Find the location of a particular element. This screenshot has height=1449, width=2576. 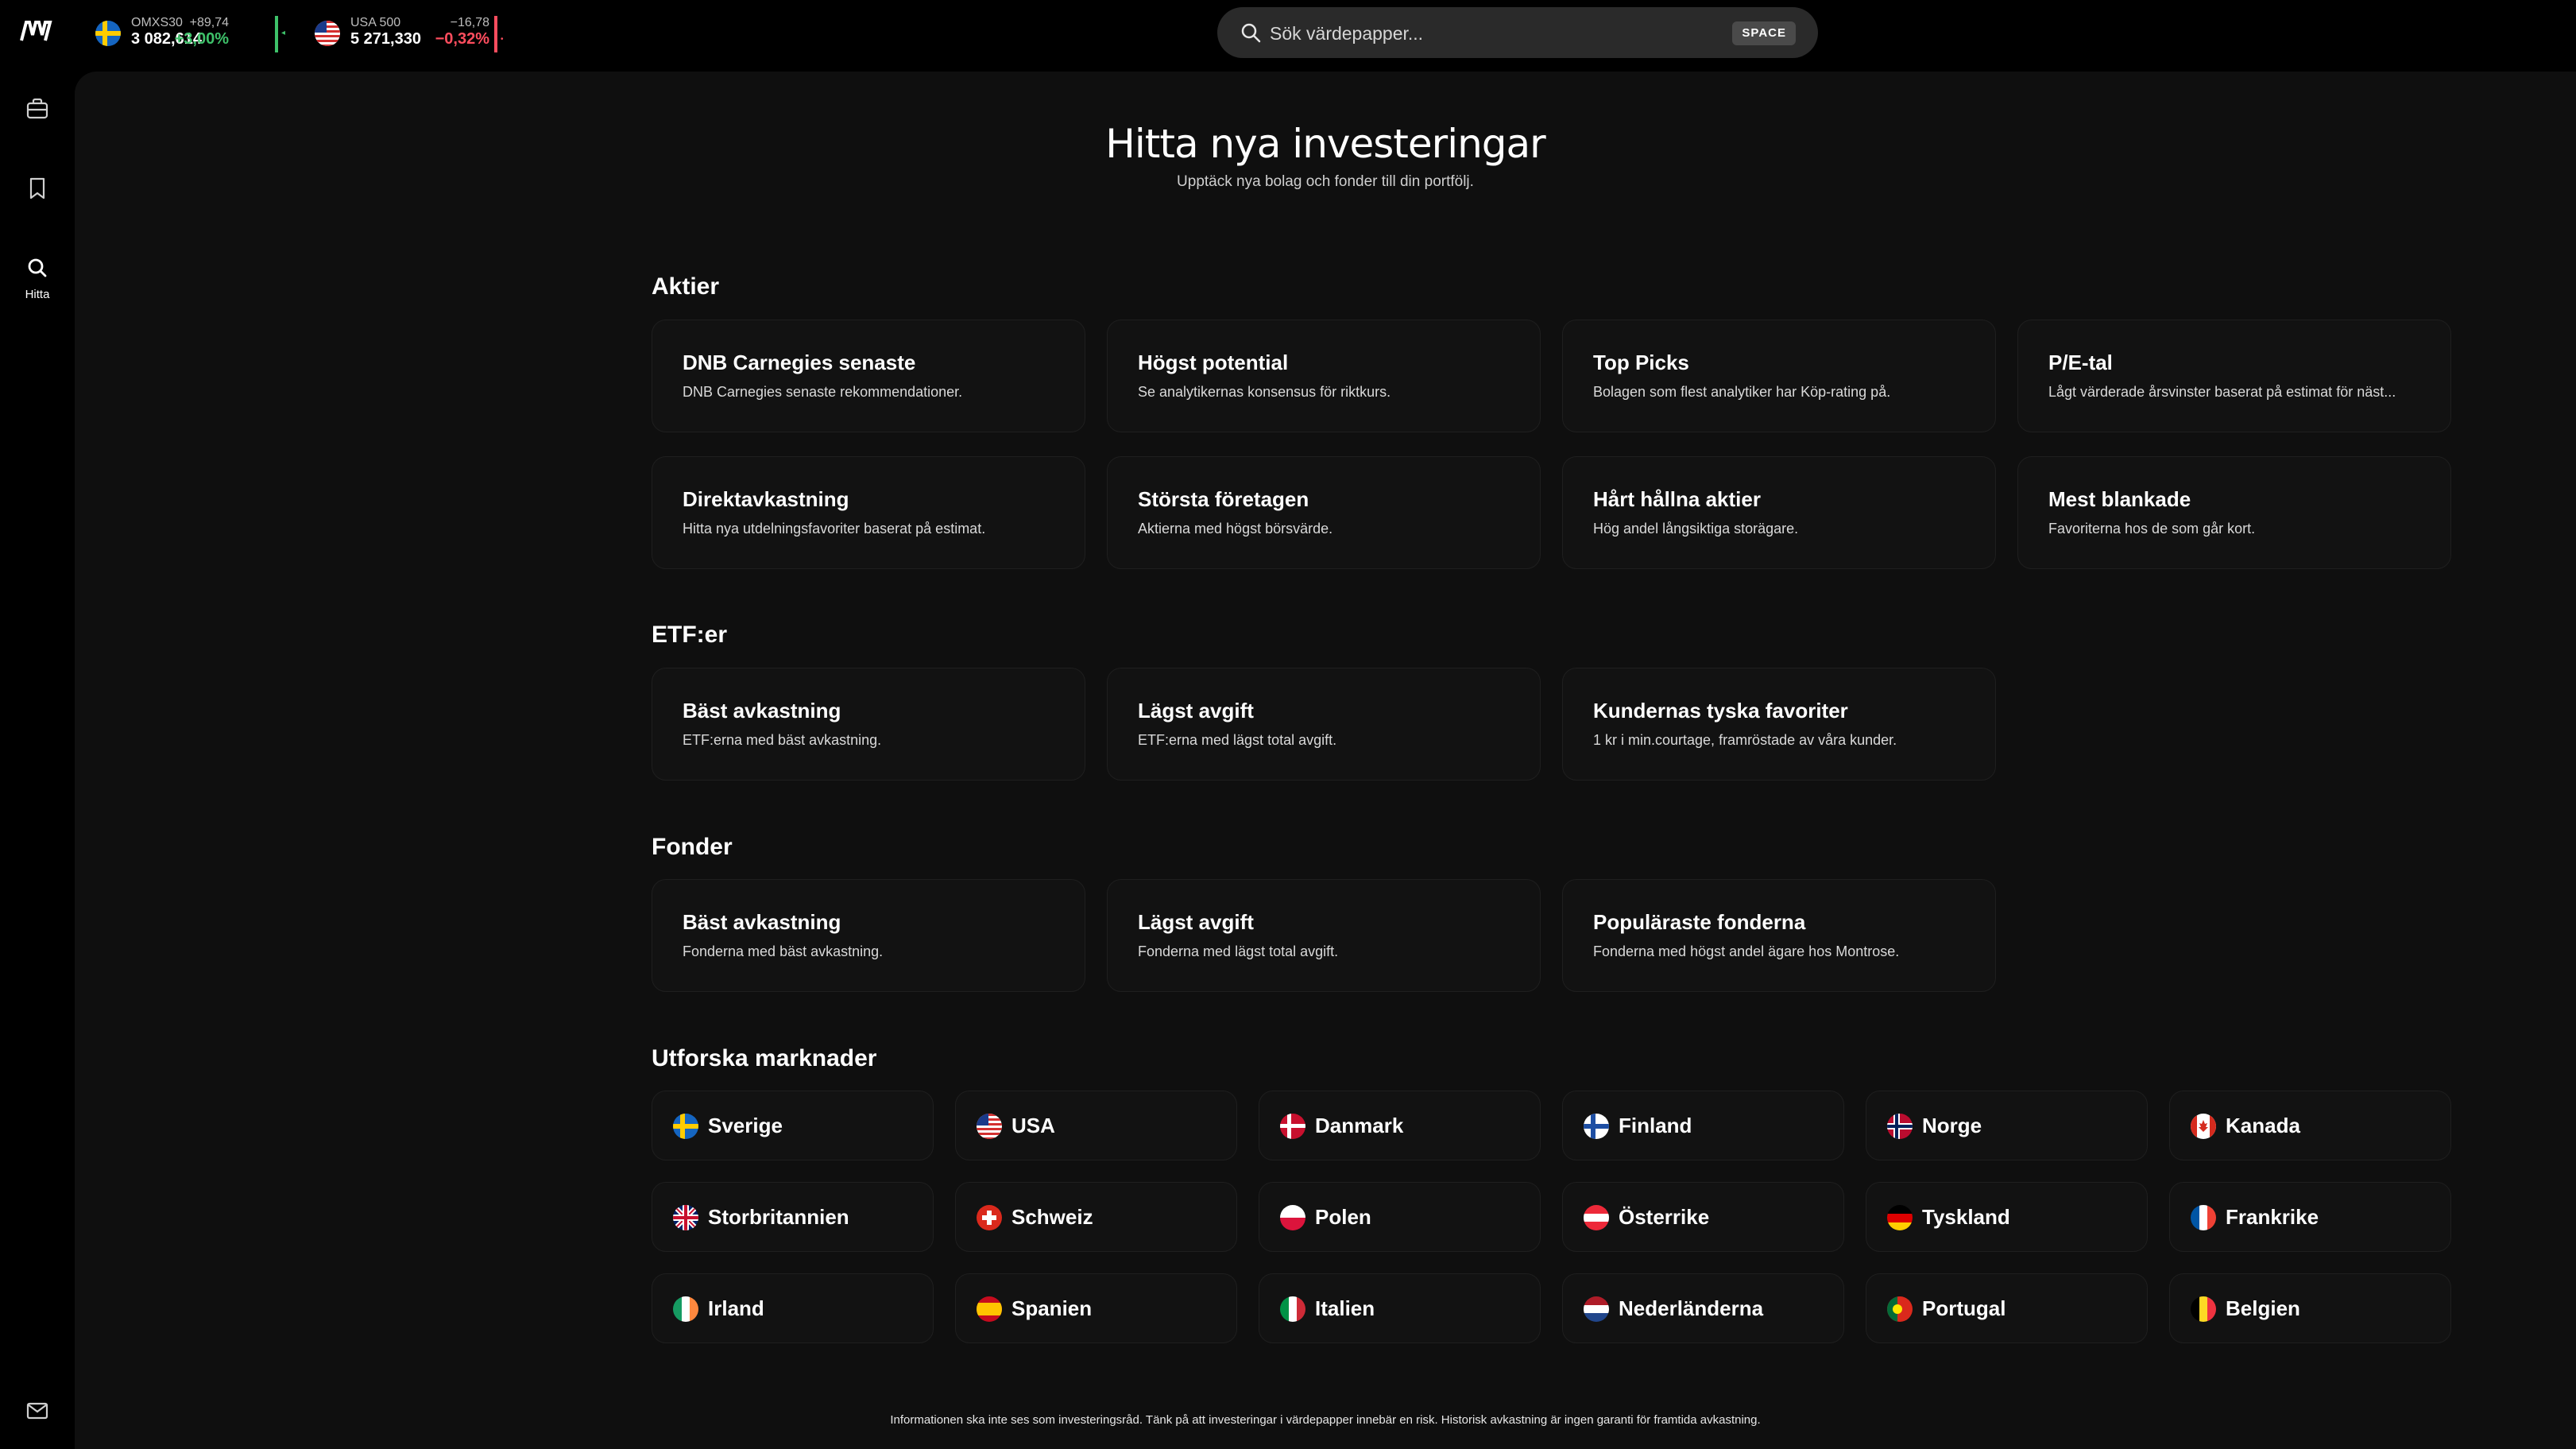

market-storbritannien: Storbritannien is located at coordinates (793, 1217).